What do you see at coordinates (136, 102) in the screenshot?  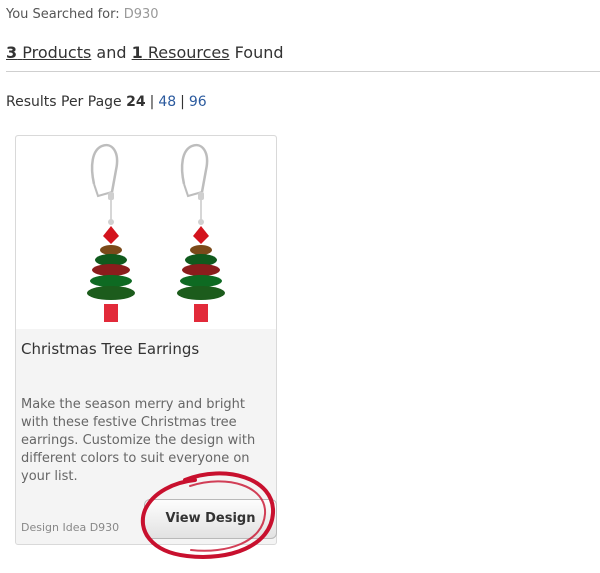 I see `per-page-current: 24` at bounding box center [136, 102].